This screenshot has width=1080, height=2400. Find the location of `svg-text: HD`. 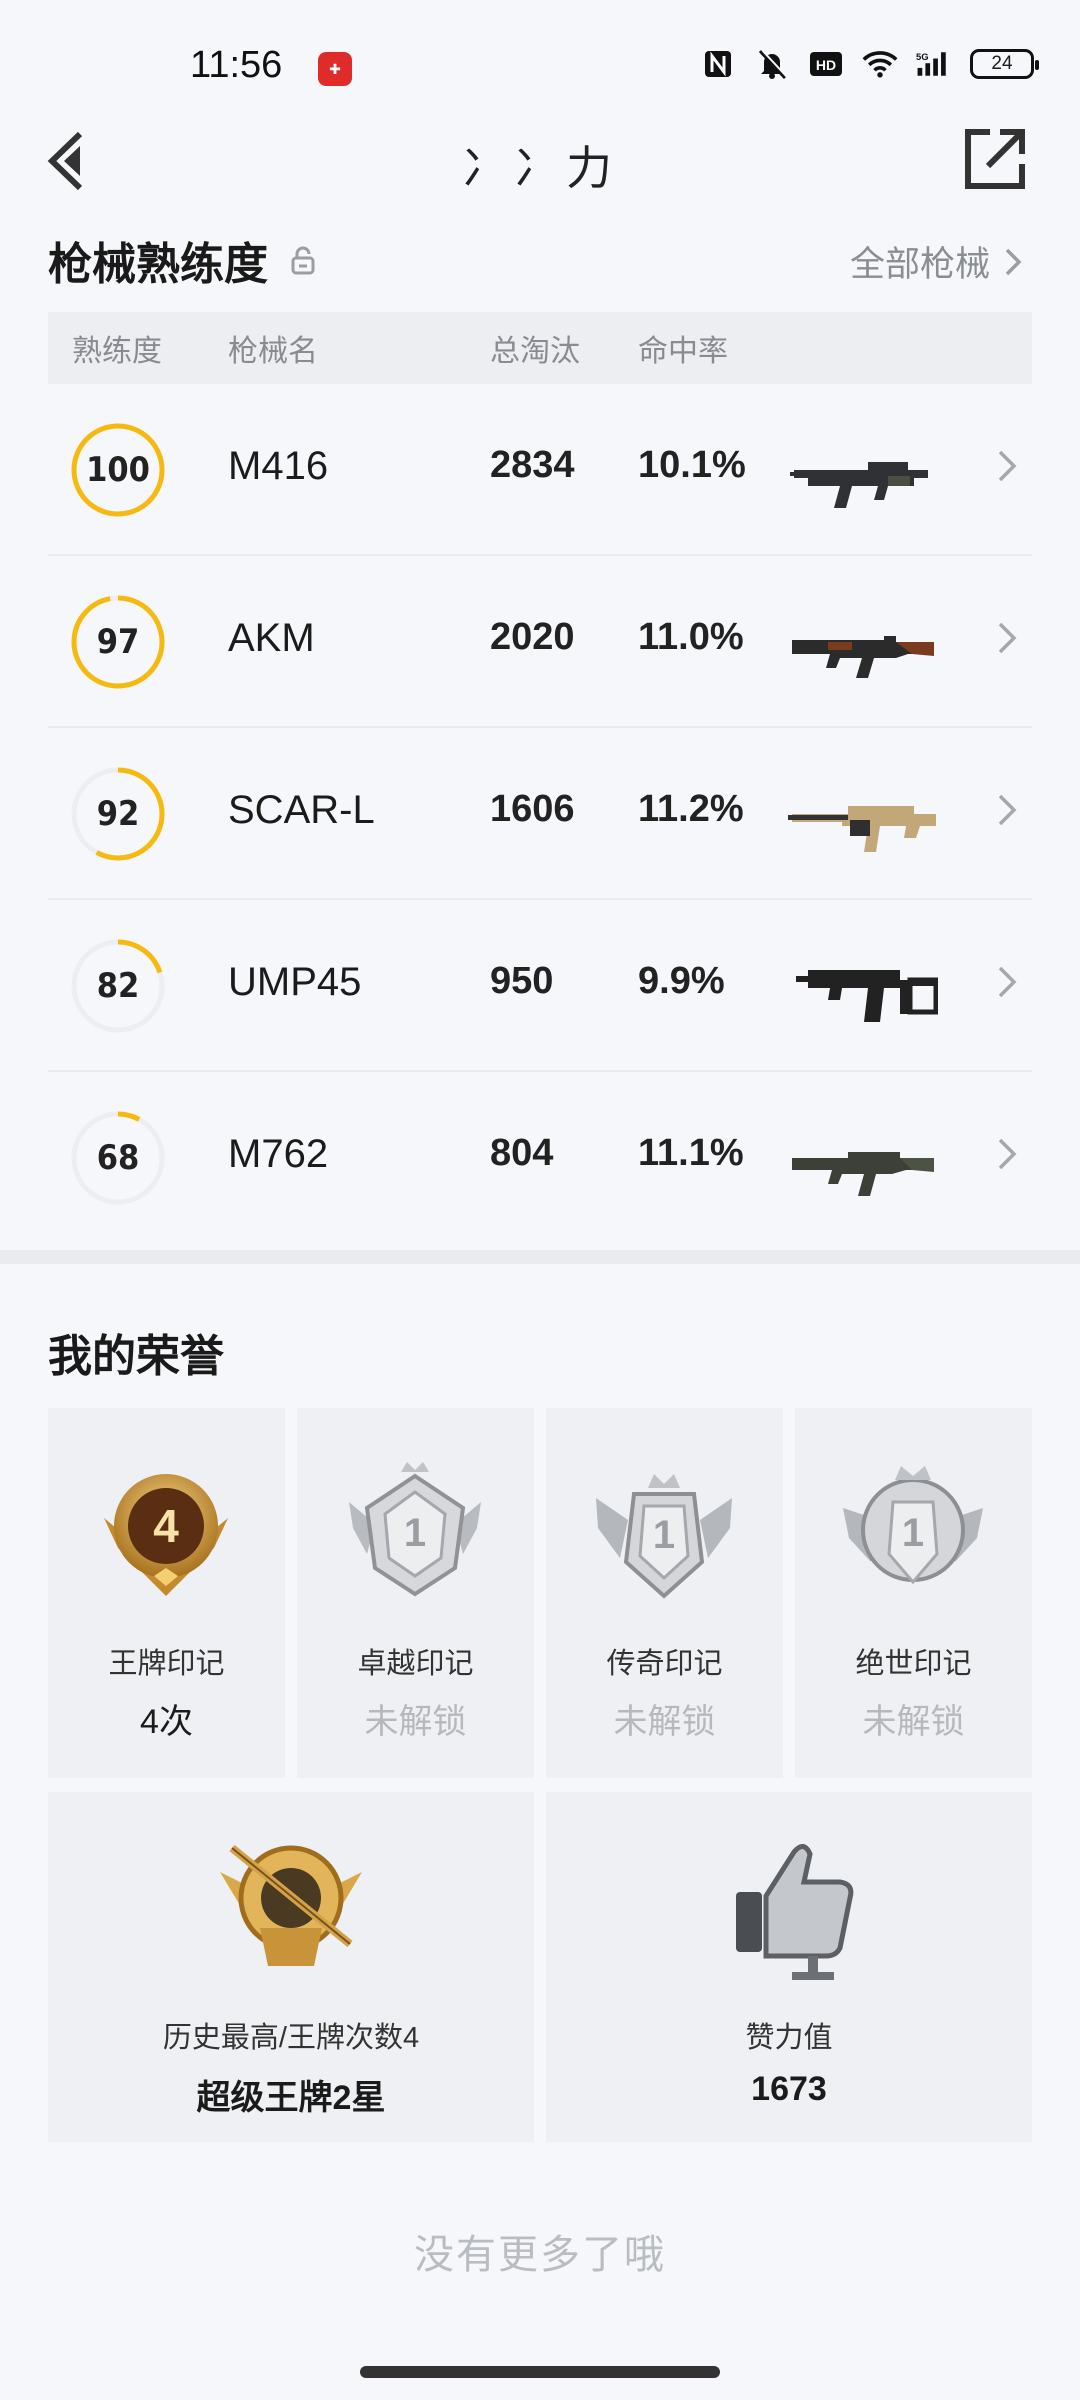

svg-text: HD is located at coordinates (826, 65).